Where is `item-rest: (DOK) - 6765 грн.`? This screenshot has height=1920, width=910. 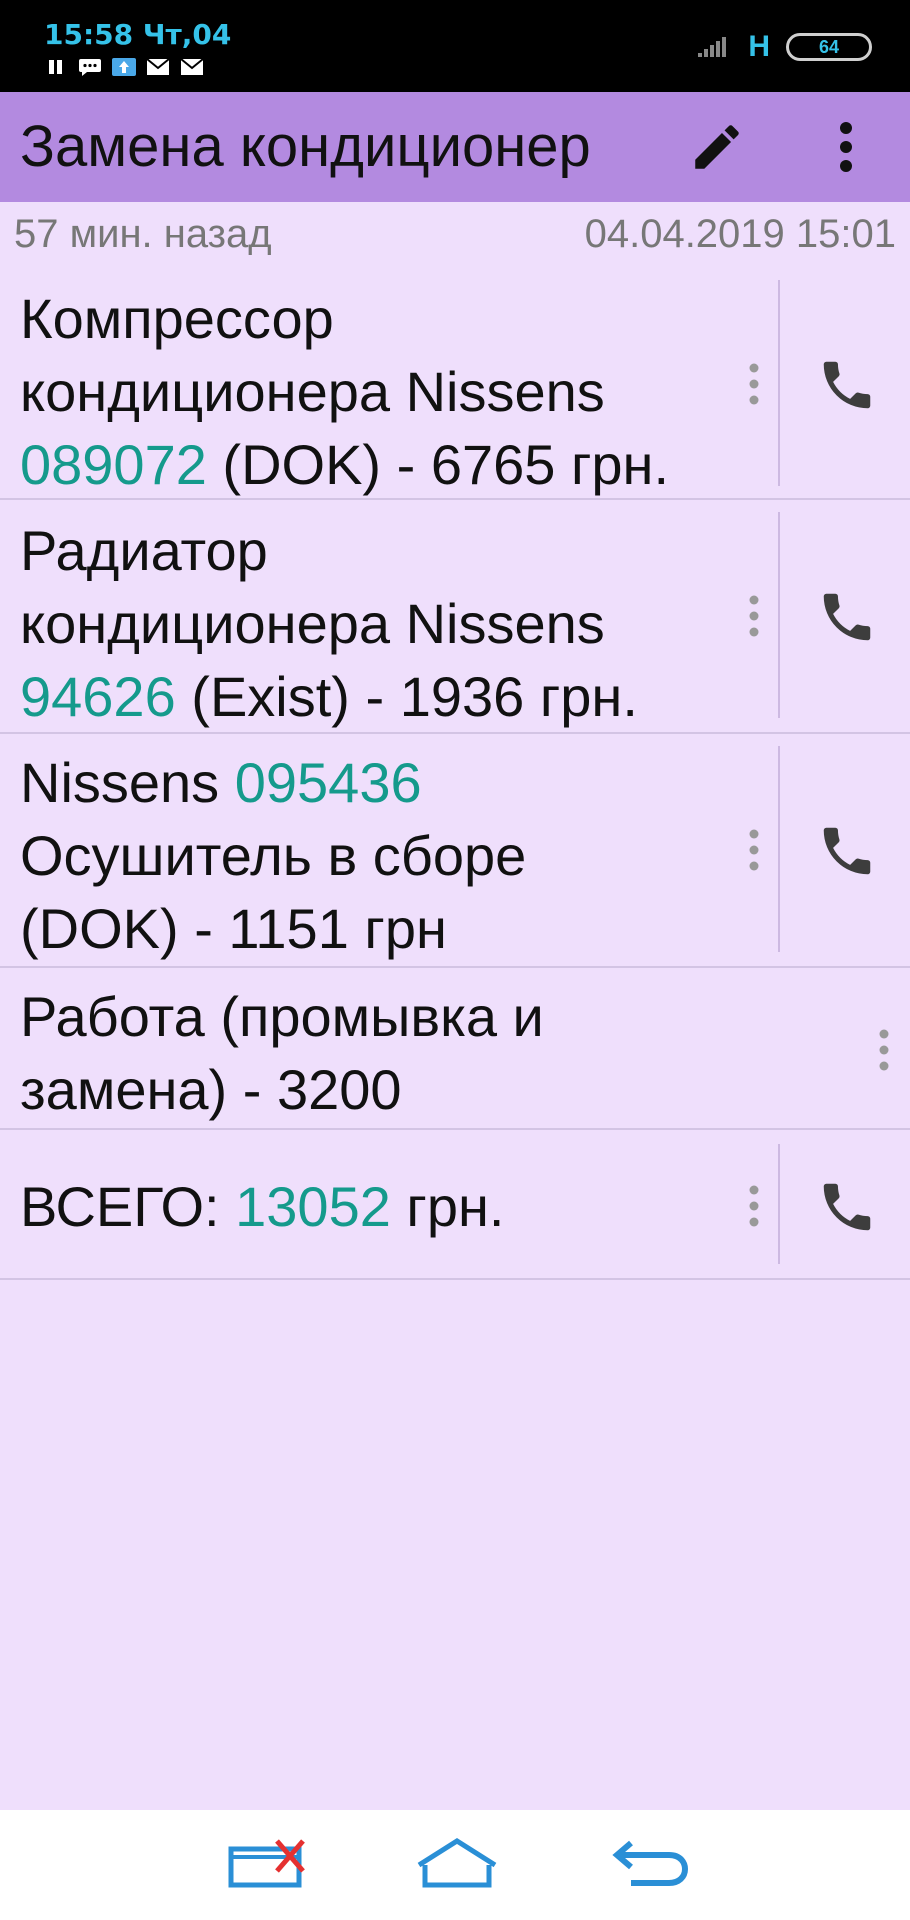
item-rest: (DOK) - 6765 грн. is located at coordinates (438, 464).